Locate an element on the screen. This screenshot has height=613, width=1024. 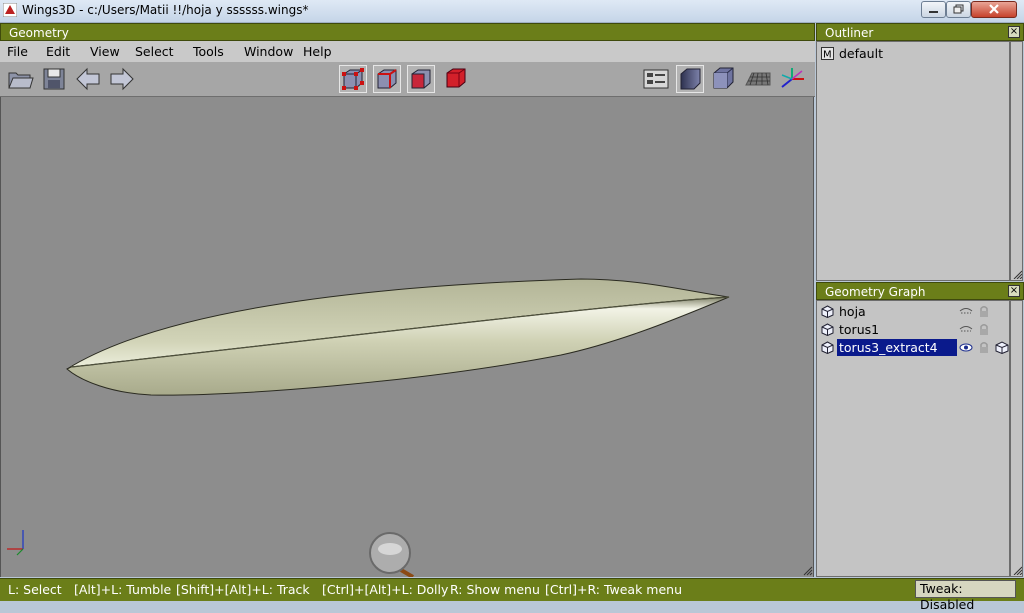
wings3d-app-icon is located at coordinates (10, 10).